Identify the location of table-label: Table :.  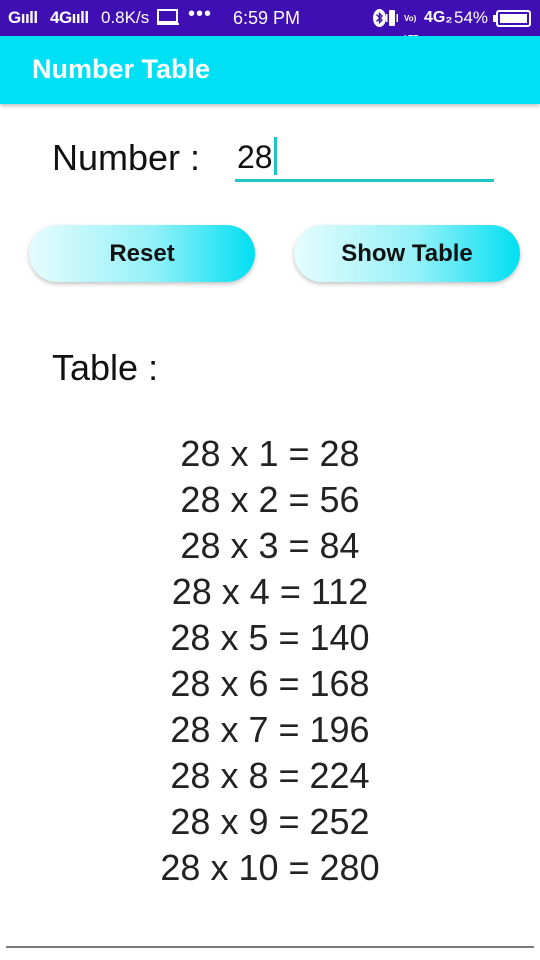
(105, 367).